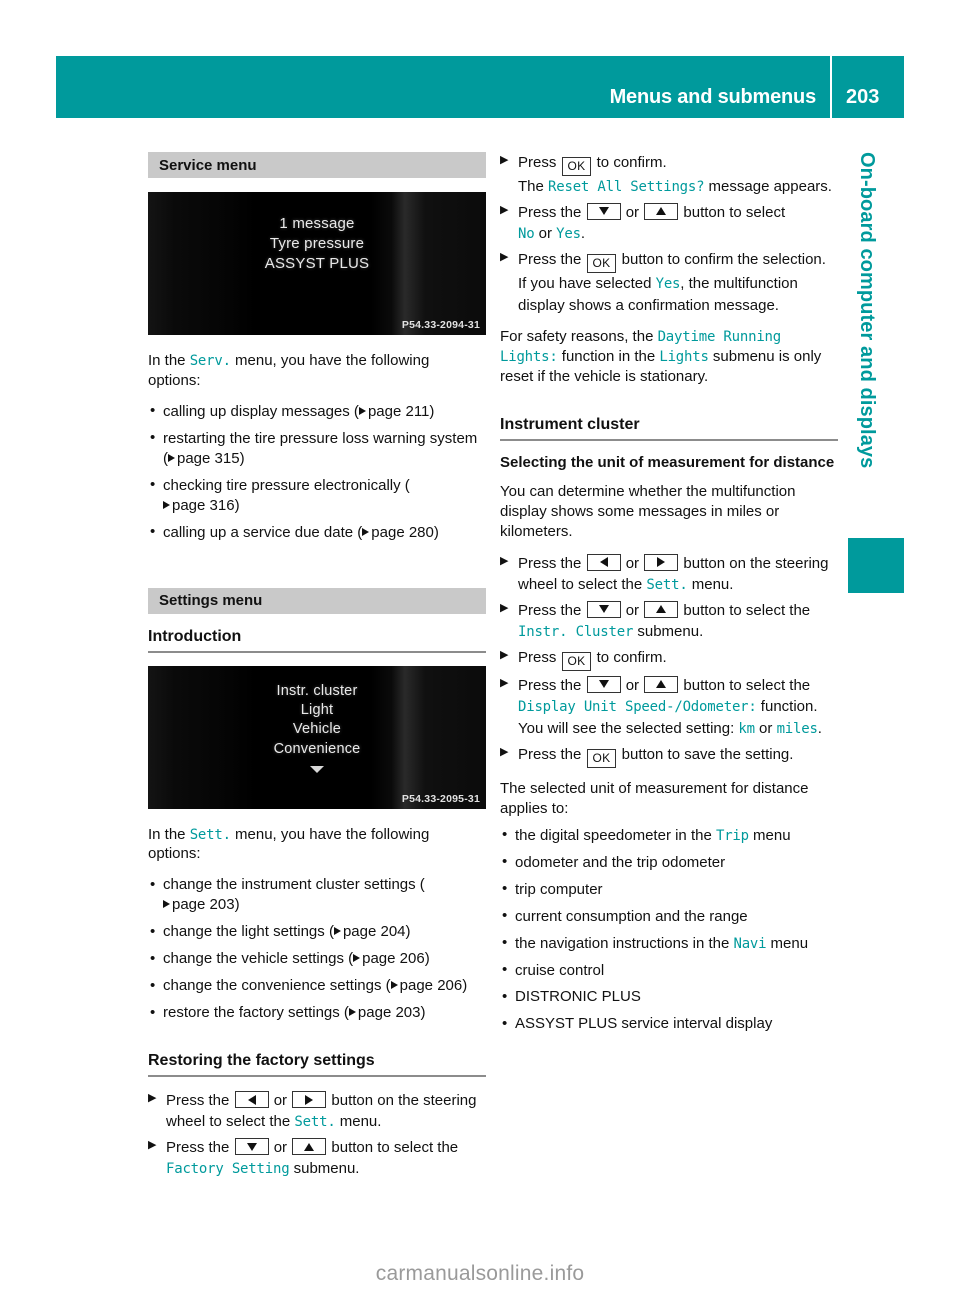 This screenshot has width=960, height=1302. What do you see at coordinates (480, 1273) in the screenshot?
I see `site-watermark: carmanualsonline.info` at bounding box center [480, 1273].